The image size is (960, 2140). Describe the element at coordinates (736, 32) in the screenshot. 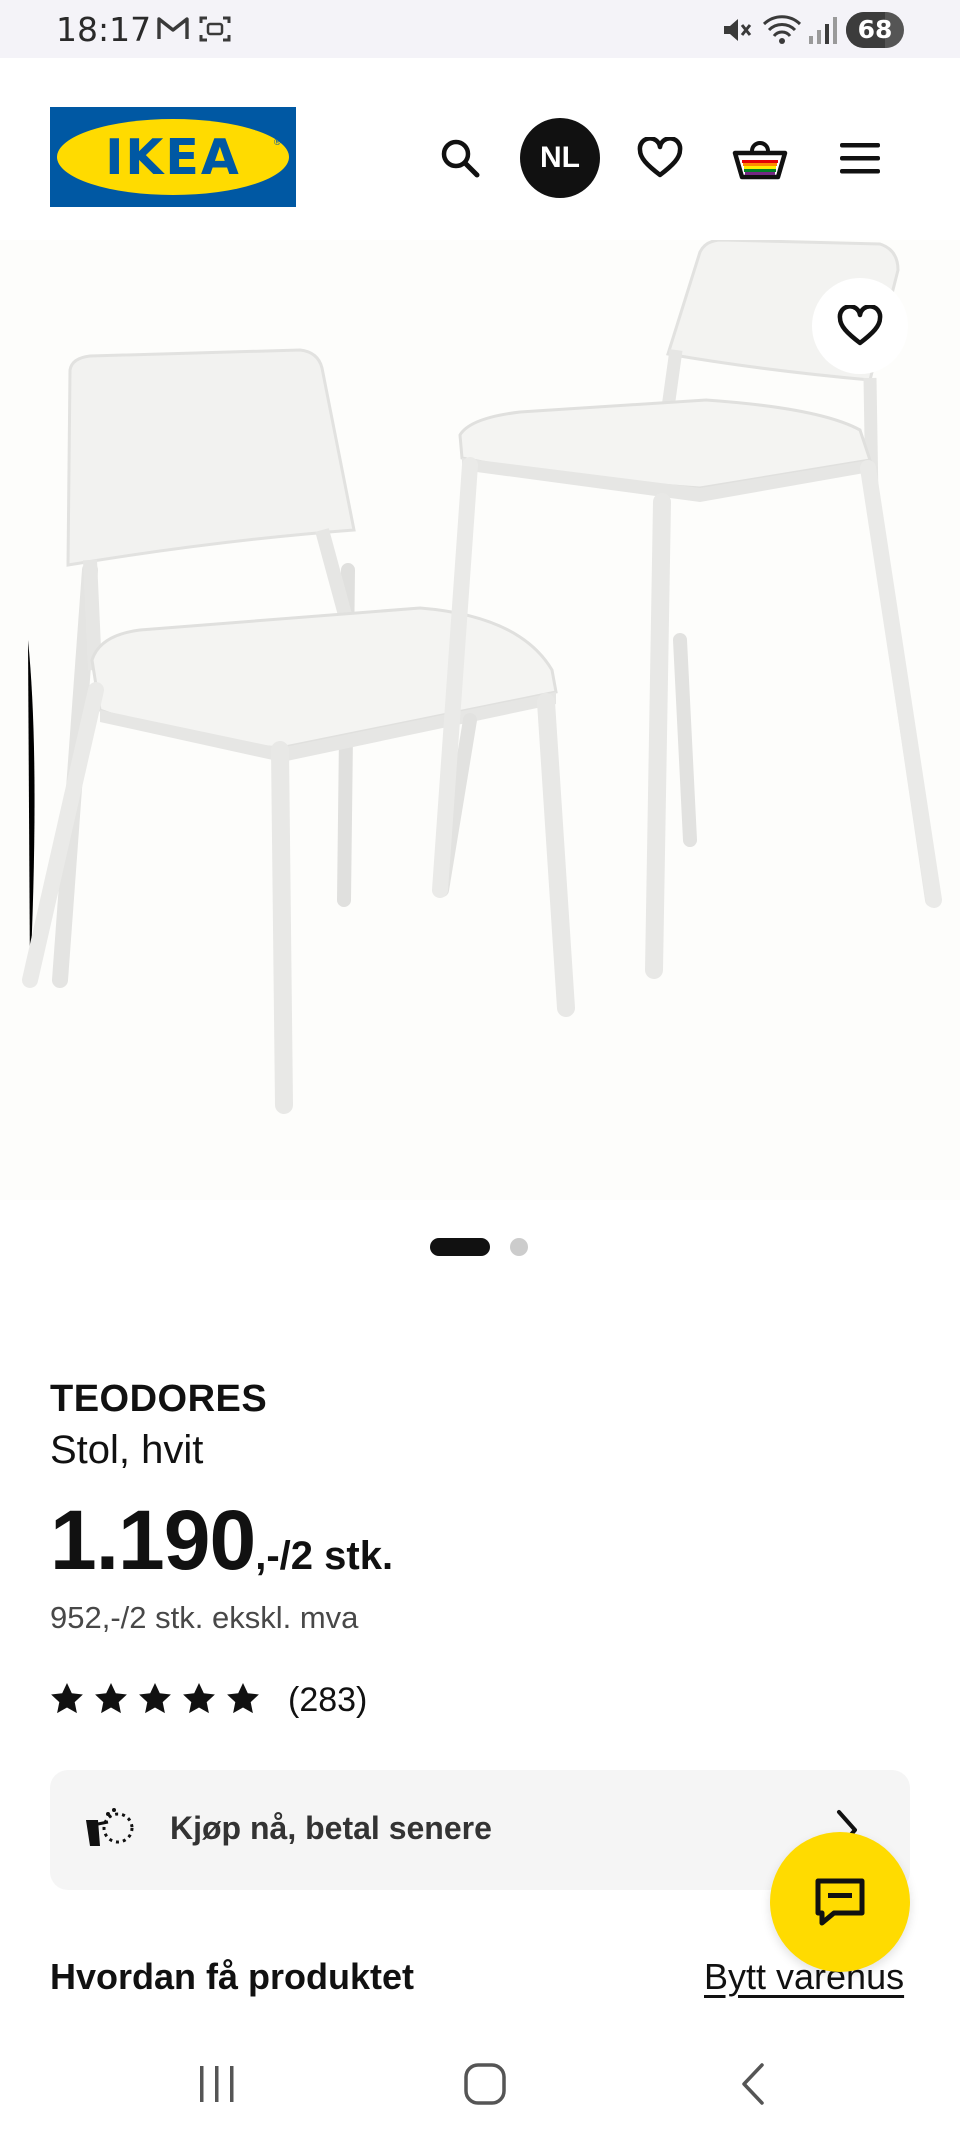

I see `mute-icon` at that location.